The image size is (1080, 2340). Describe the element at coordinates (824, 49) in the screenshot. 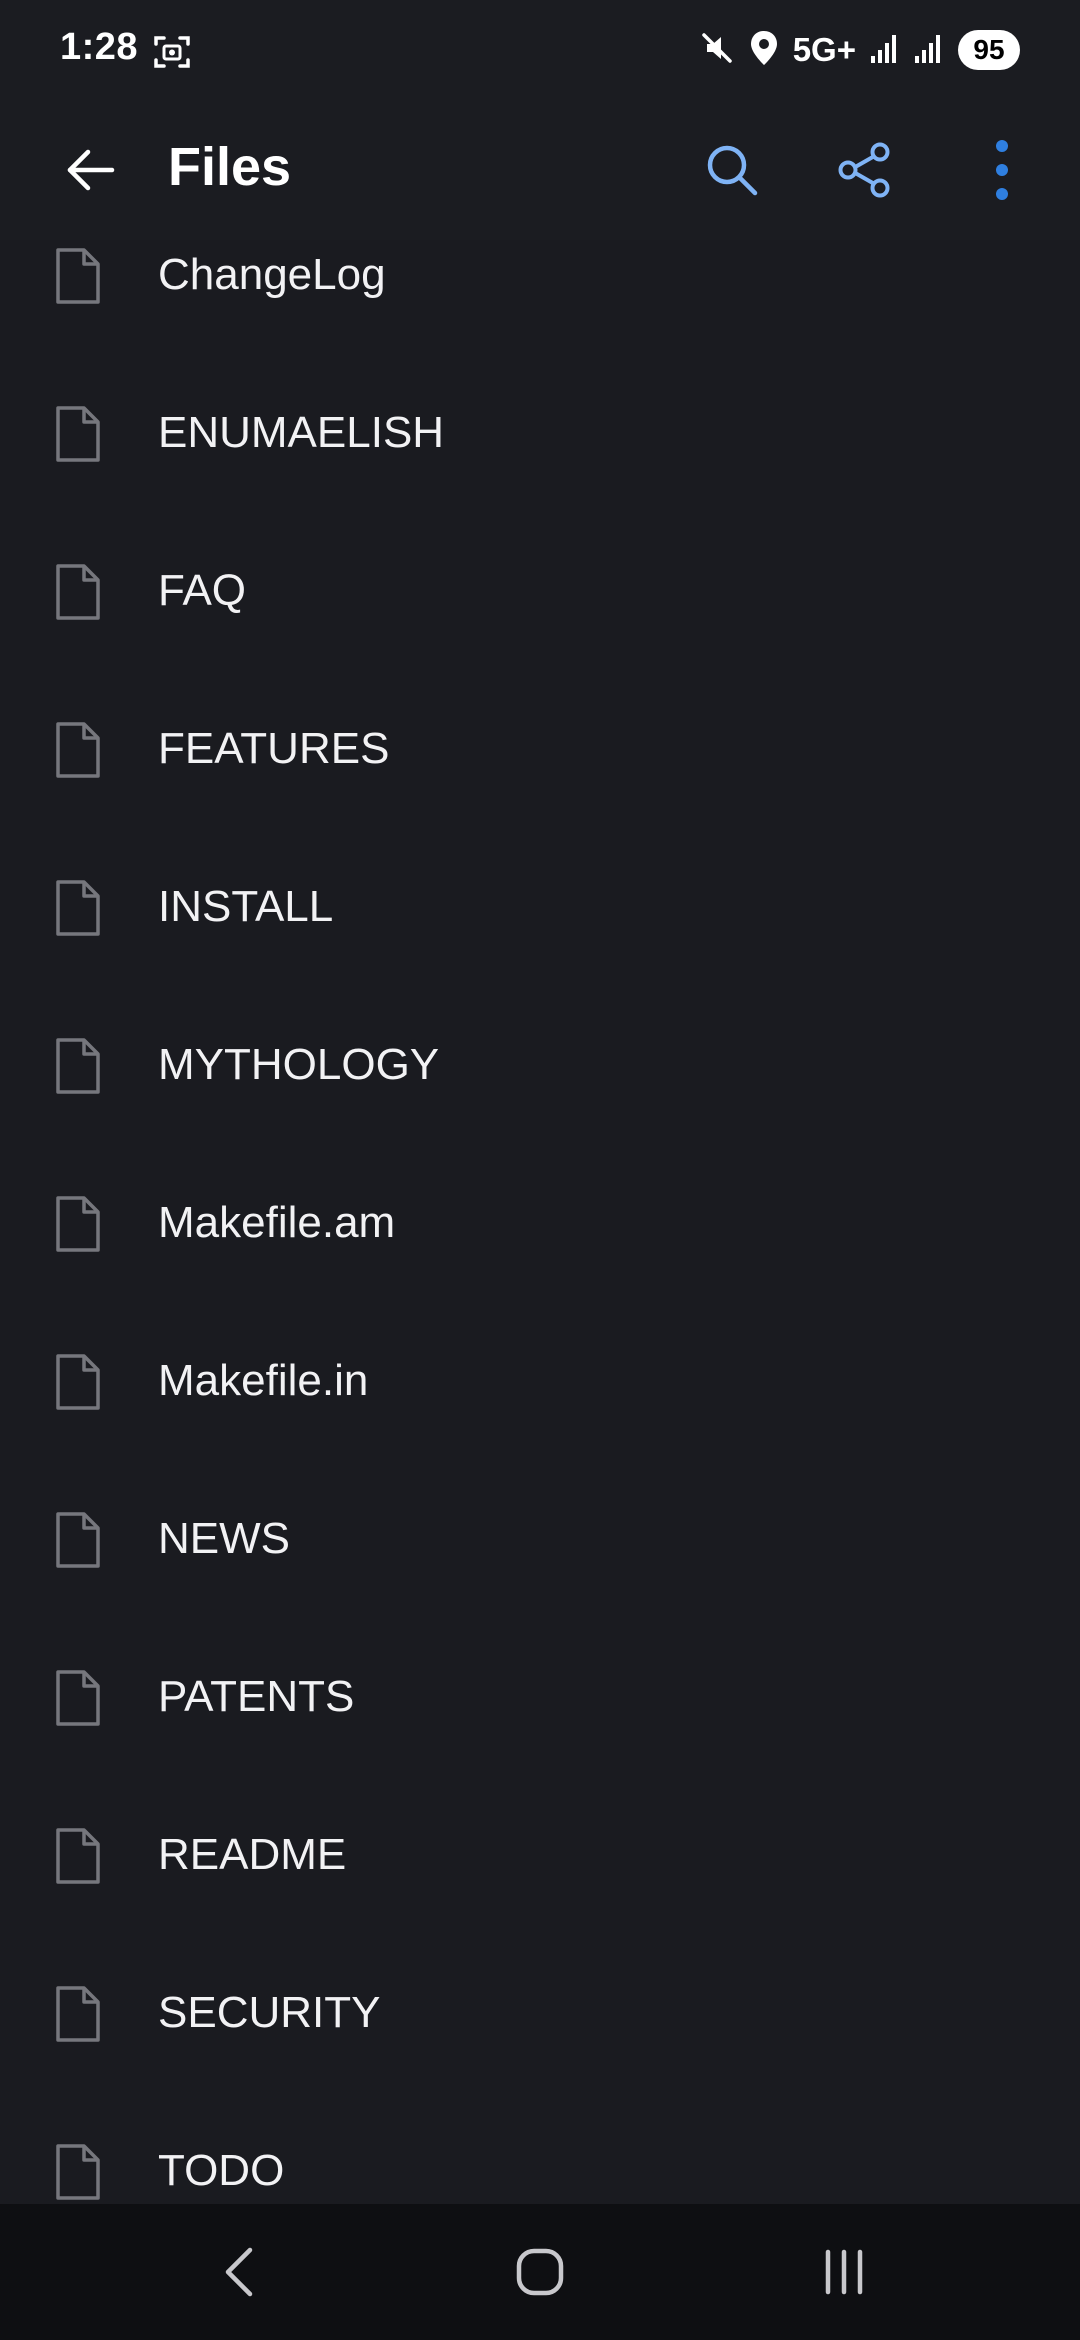

I see `network-type: 5G+` at that location.